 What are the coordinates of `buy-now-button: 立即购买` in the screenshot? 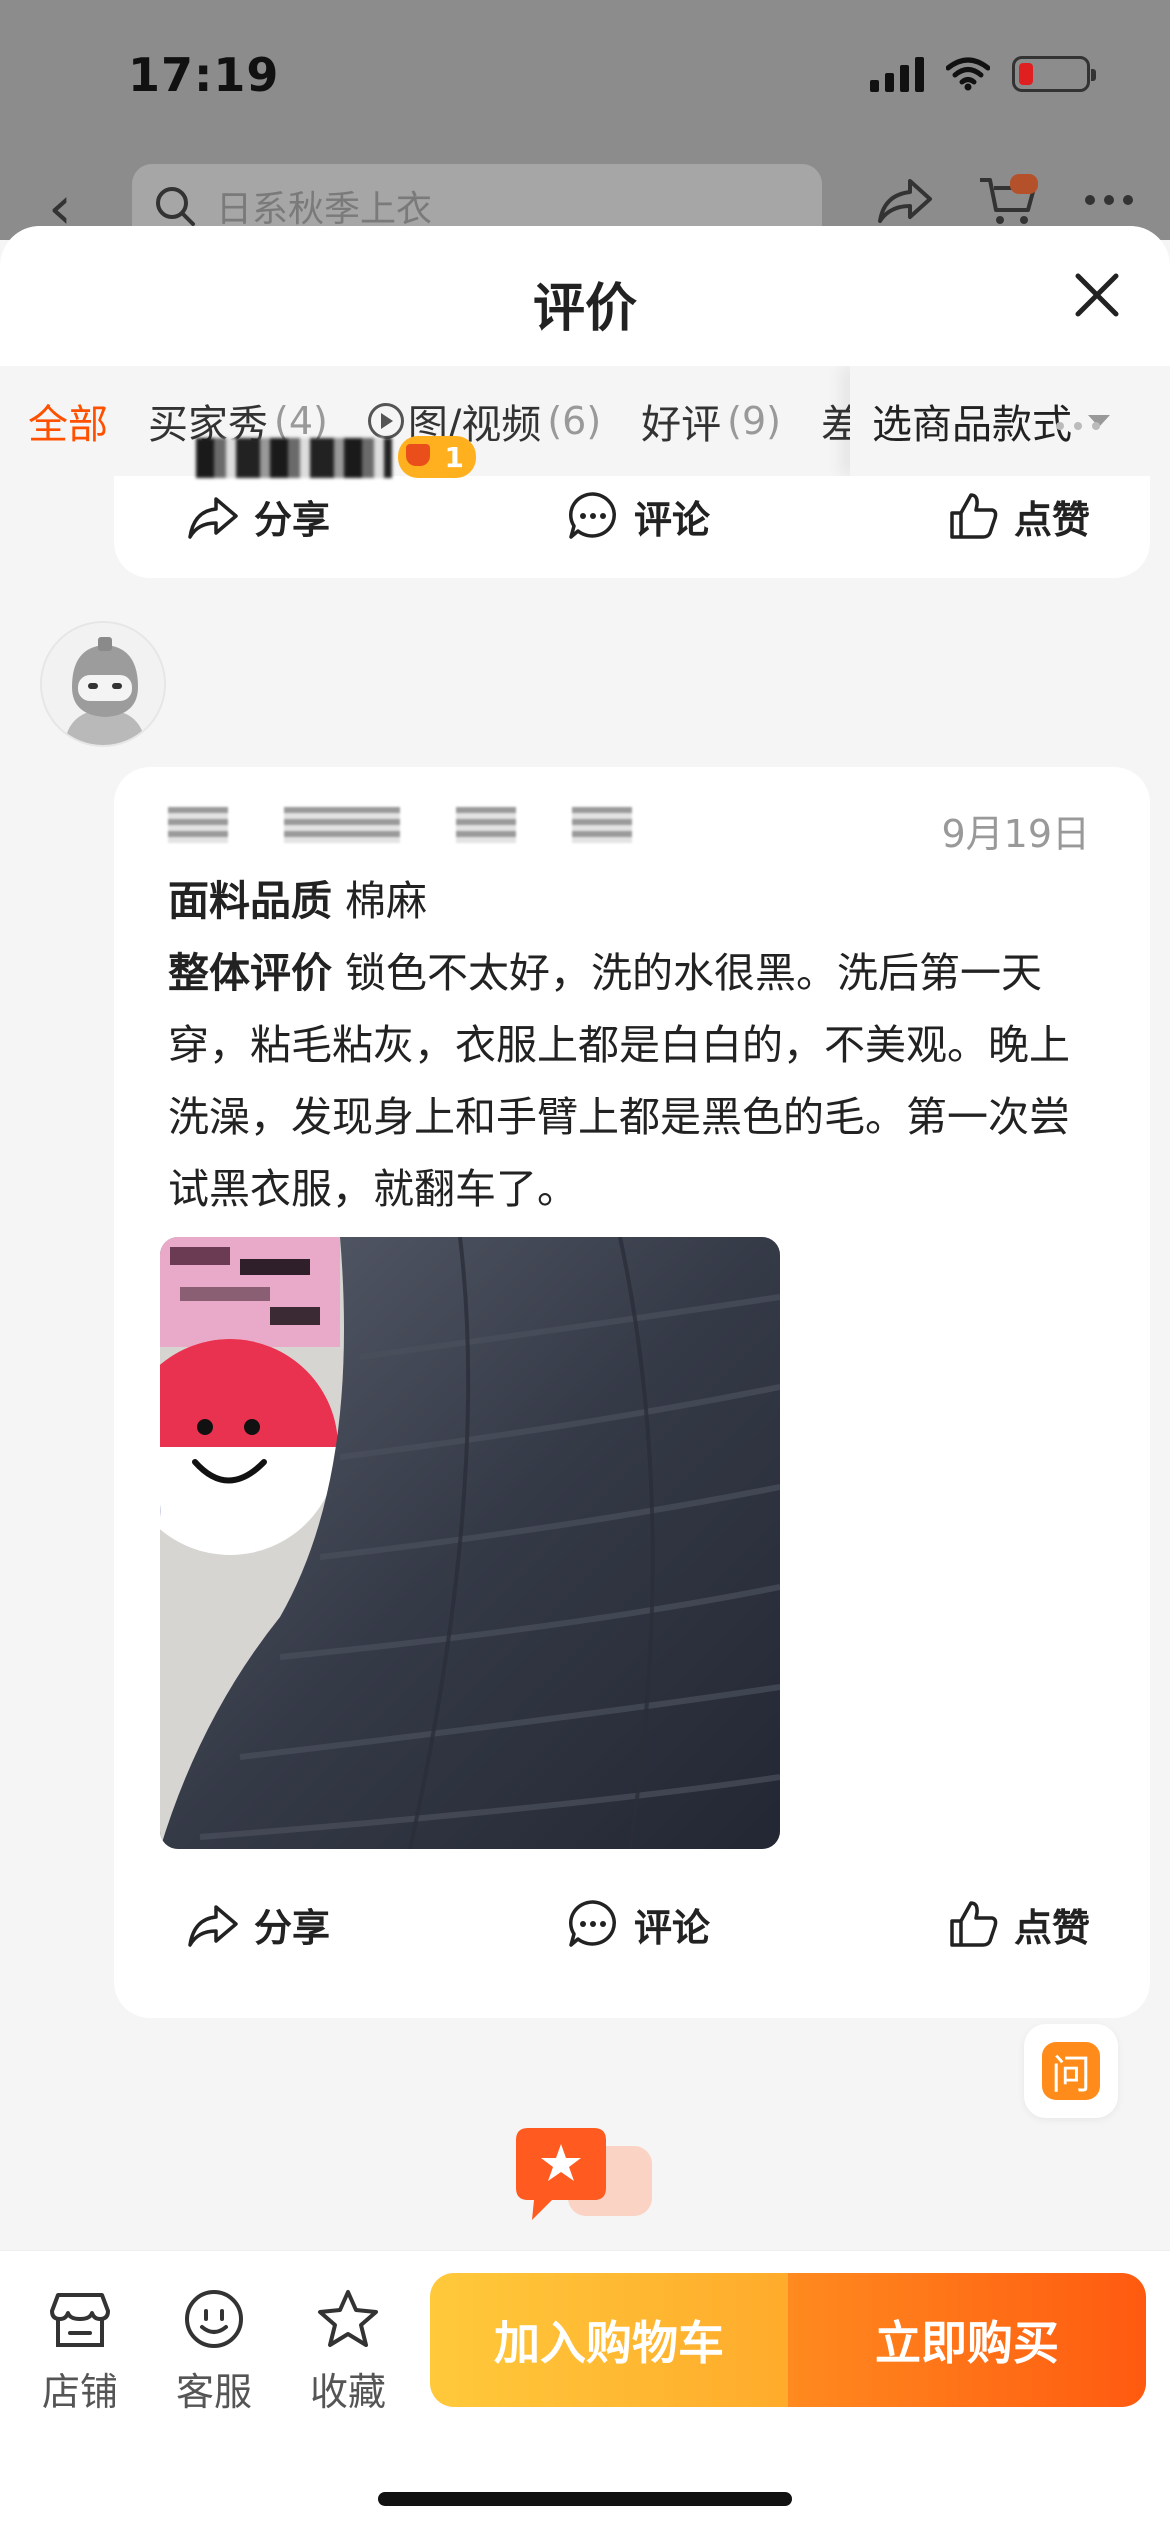 It's located at (967, 2340).